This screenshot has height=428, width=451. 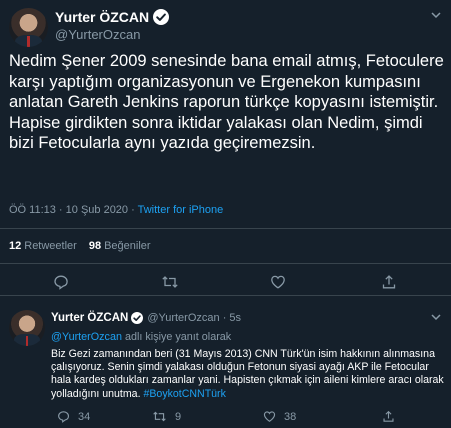 What do you see at coordinates (15, 246) in the screenshot?
I see `retweets-count: 12` at bounding box center [15, 246].